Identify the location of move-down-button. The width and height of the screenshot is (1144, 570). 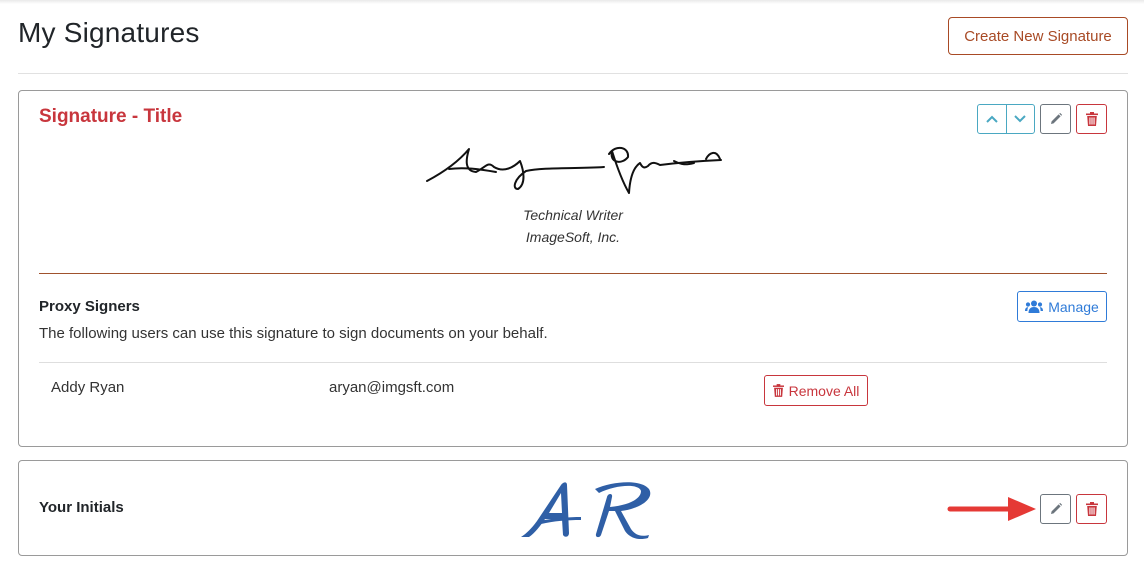
(1019, 119).